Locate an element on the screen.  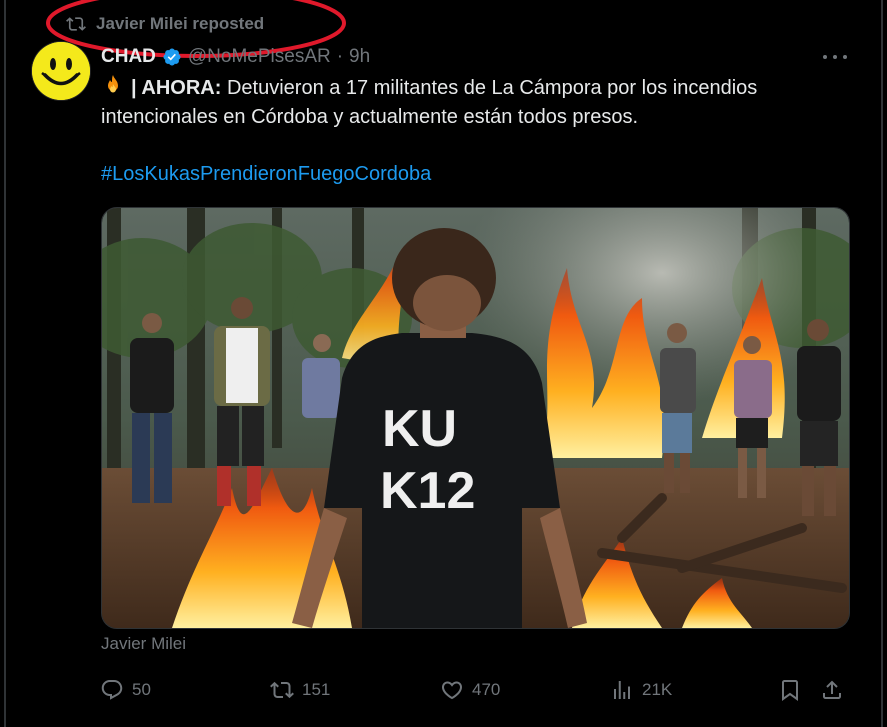
views-chart-icon is located at coordinates (622, 690).